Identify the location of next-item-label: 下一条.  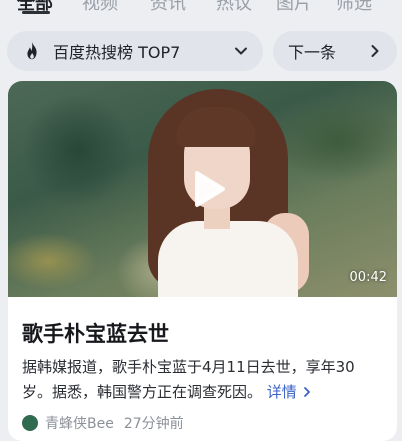
(312, 52).